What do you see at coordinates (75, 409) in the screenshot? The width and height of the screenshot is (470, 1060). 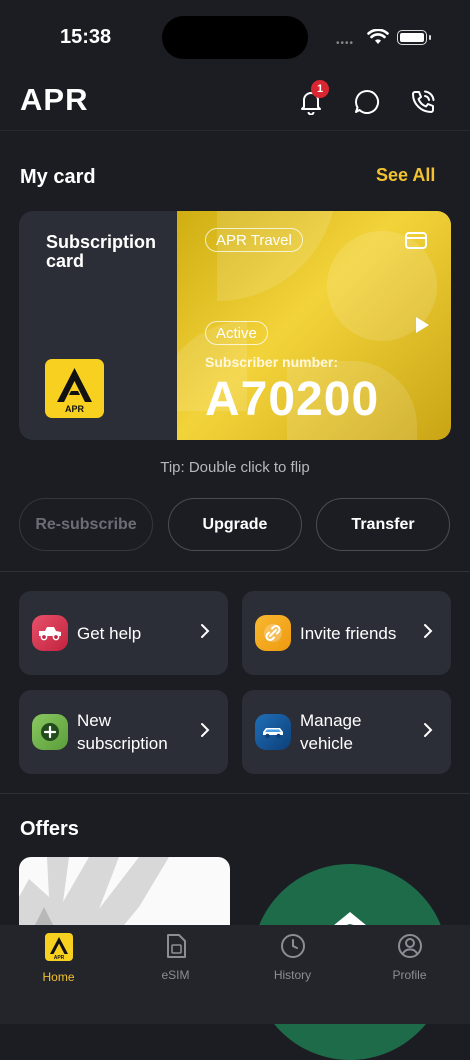 I see `logo-text: APR` at bounding box center [75, 409].